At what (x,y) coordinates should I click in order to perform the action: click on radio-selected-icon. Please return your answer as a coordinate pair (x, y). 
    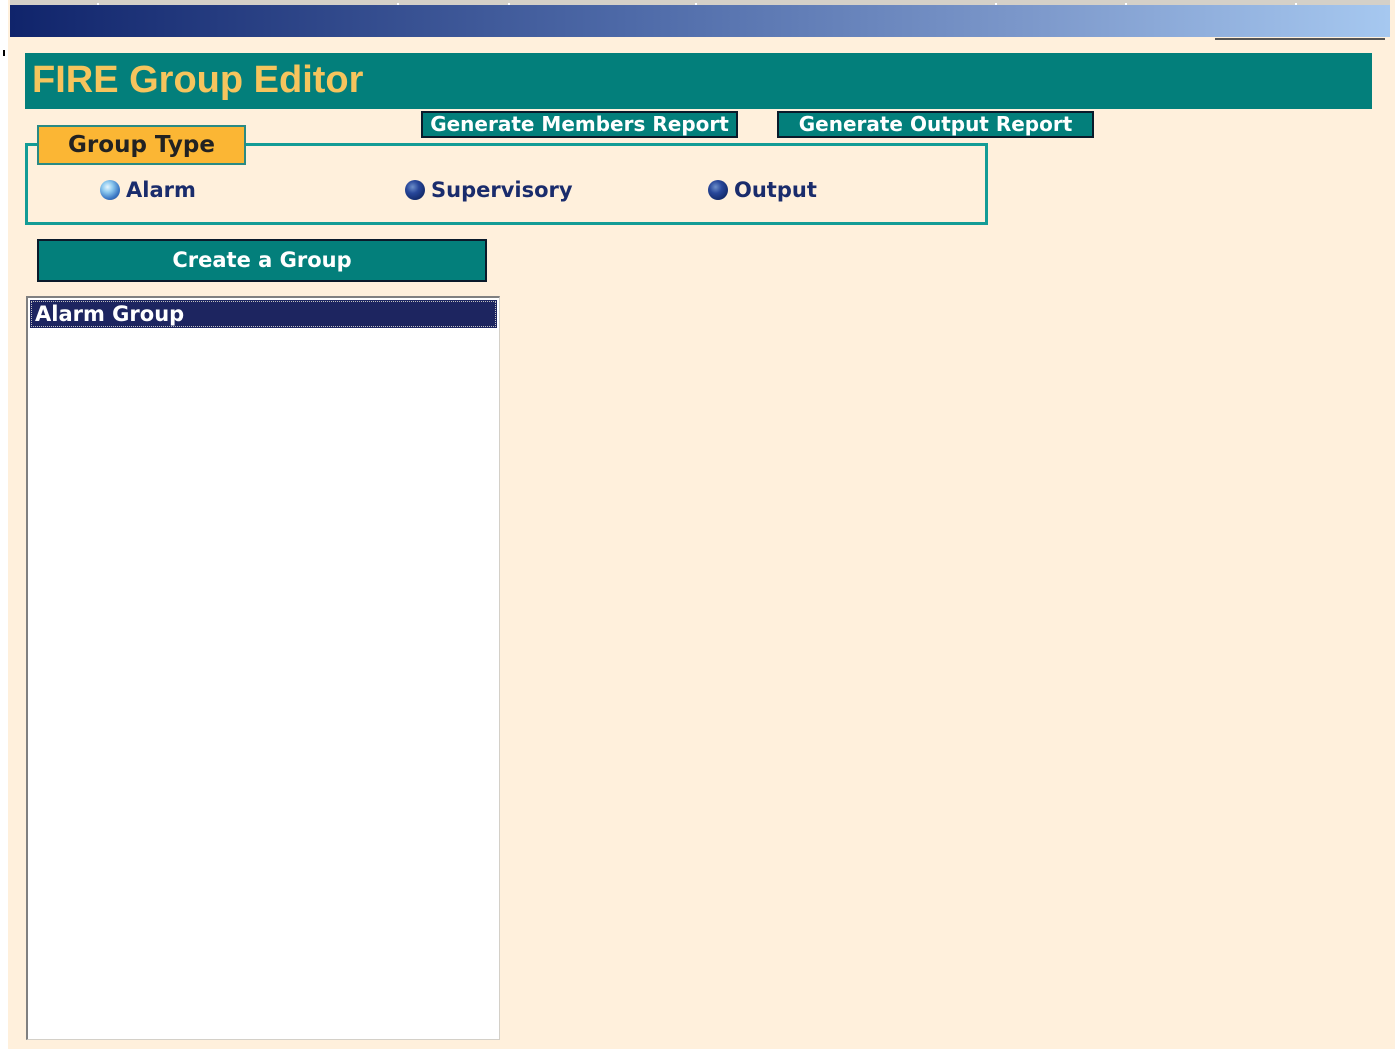
    Looking at the image, I should click on (110, 190).